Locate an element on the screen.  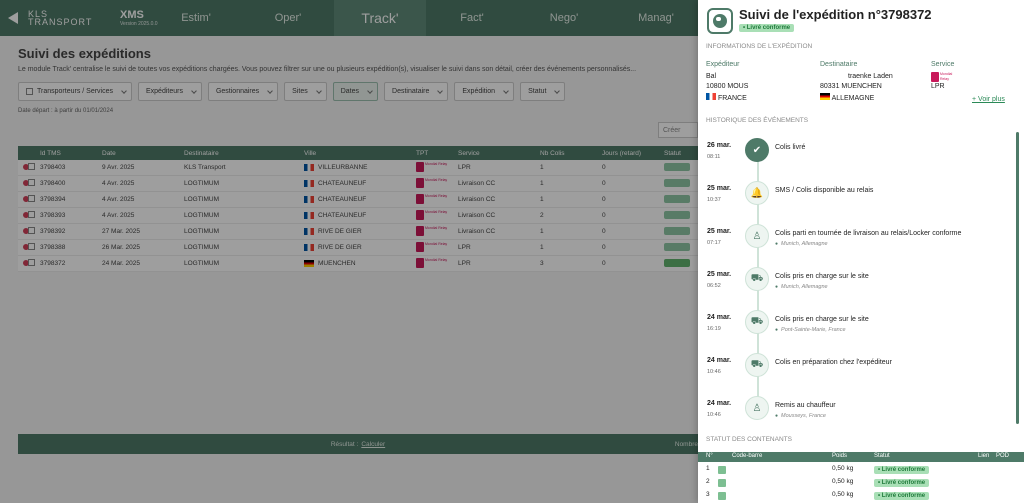
event-label: Remis au chauffeur is located at coordinates (805, 405).